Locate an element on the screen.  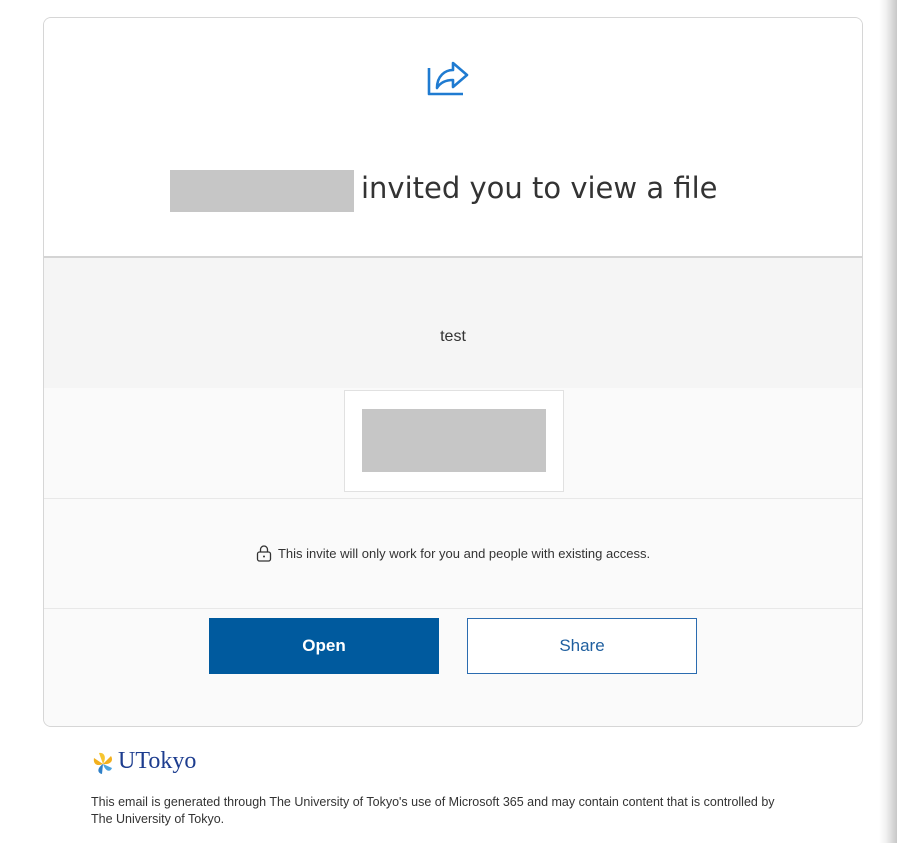
redacted-thumbnail is located at coordinates (454, 440).